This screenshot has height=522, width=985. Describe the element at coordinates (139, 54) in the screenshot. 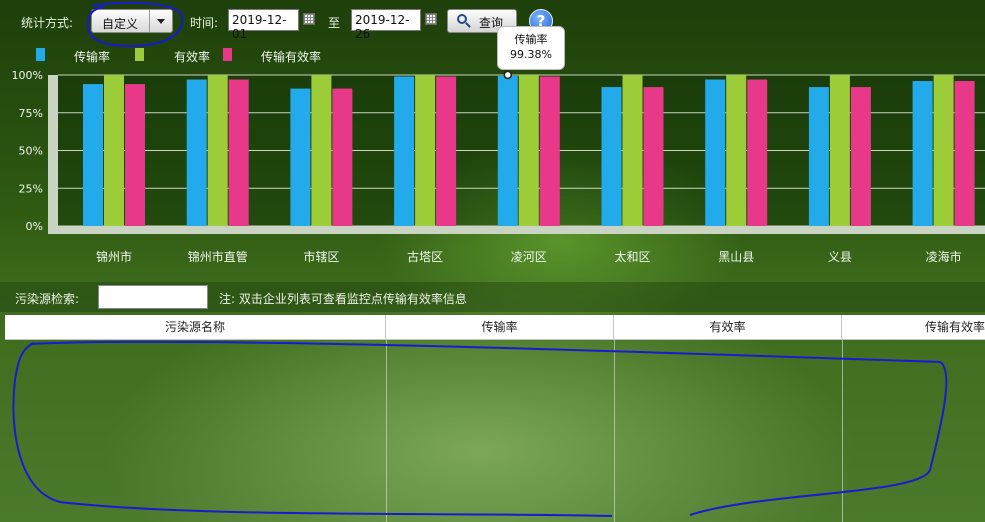

I see `legend-swatch-validity` at that location.